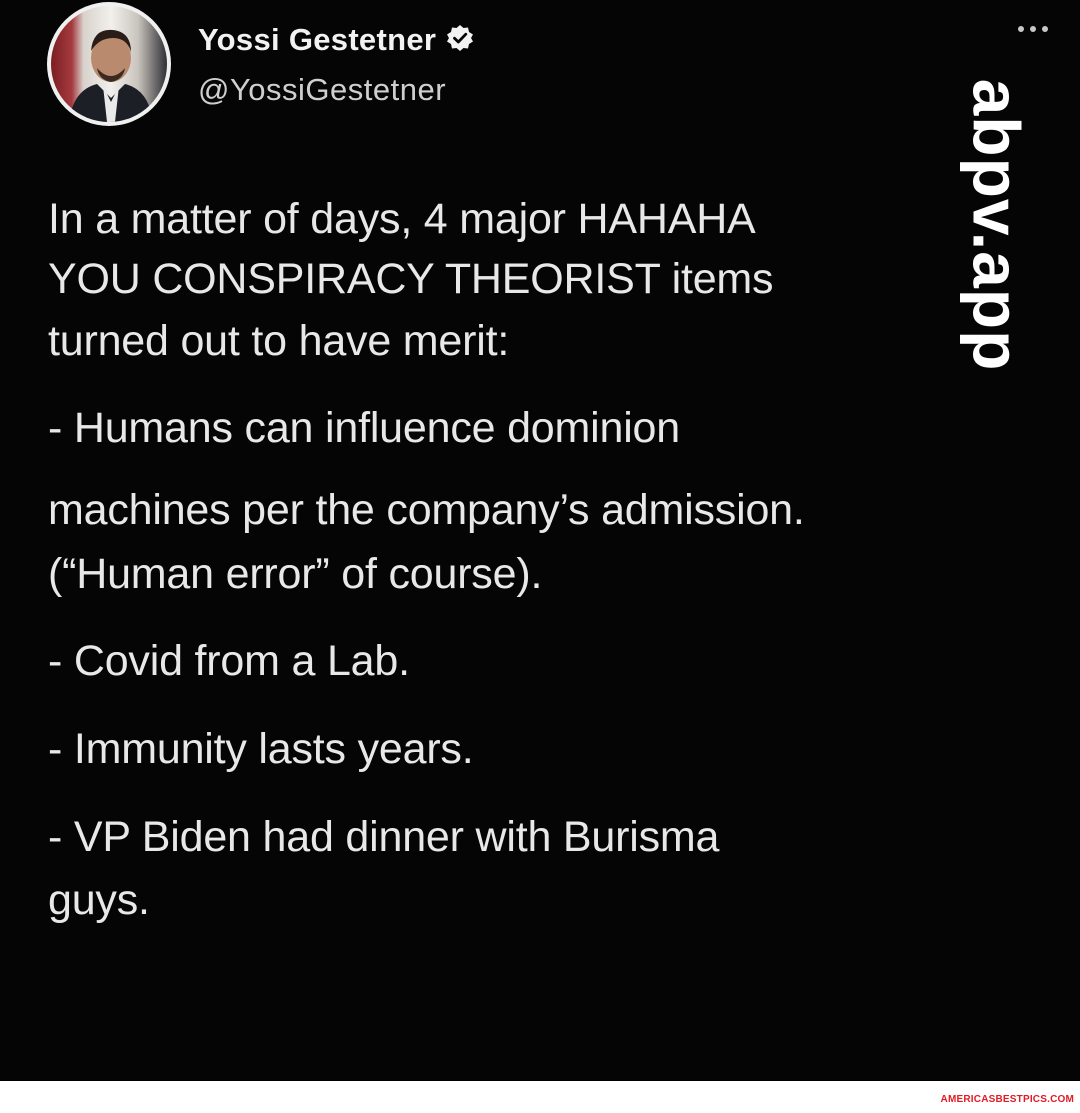 The width and height of the screenshot is (1080, 1113). I want to click on verified-badge-icon, so click(460, 40).